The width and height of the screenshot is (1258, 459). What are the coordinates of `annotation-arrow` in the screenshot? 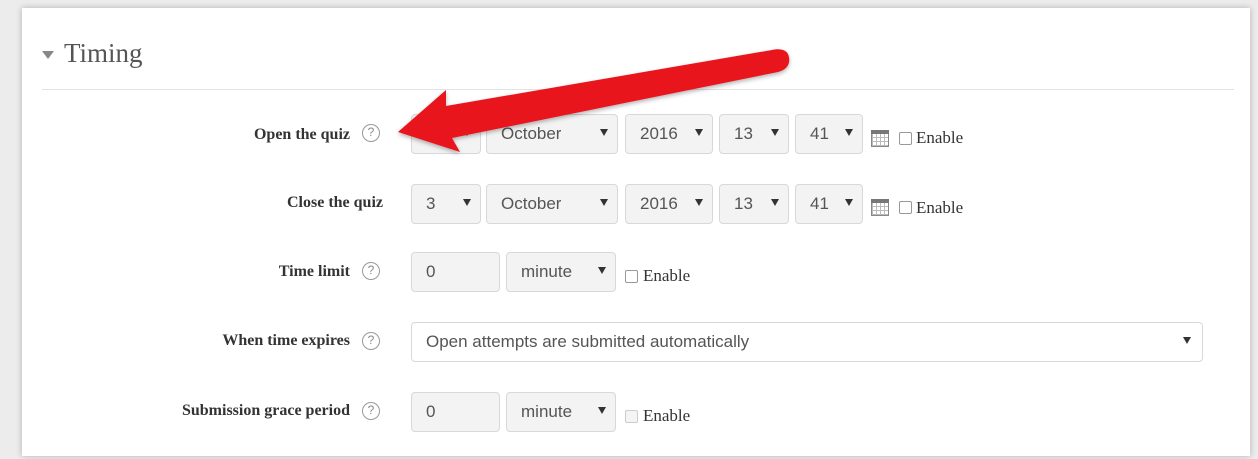 It's located at (594, 100).